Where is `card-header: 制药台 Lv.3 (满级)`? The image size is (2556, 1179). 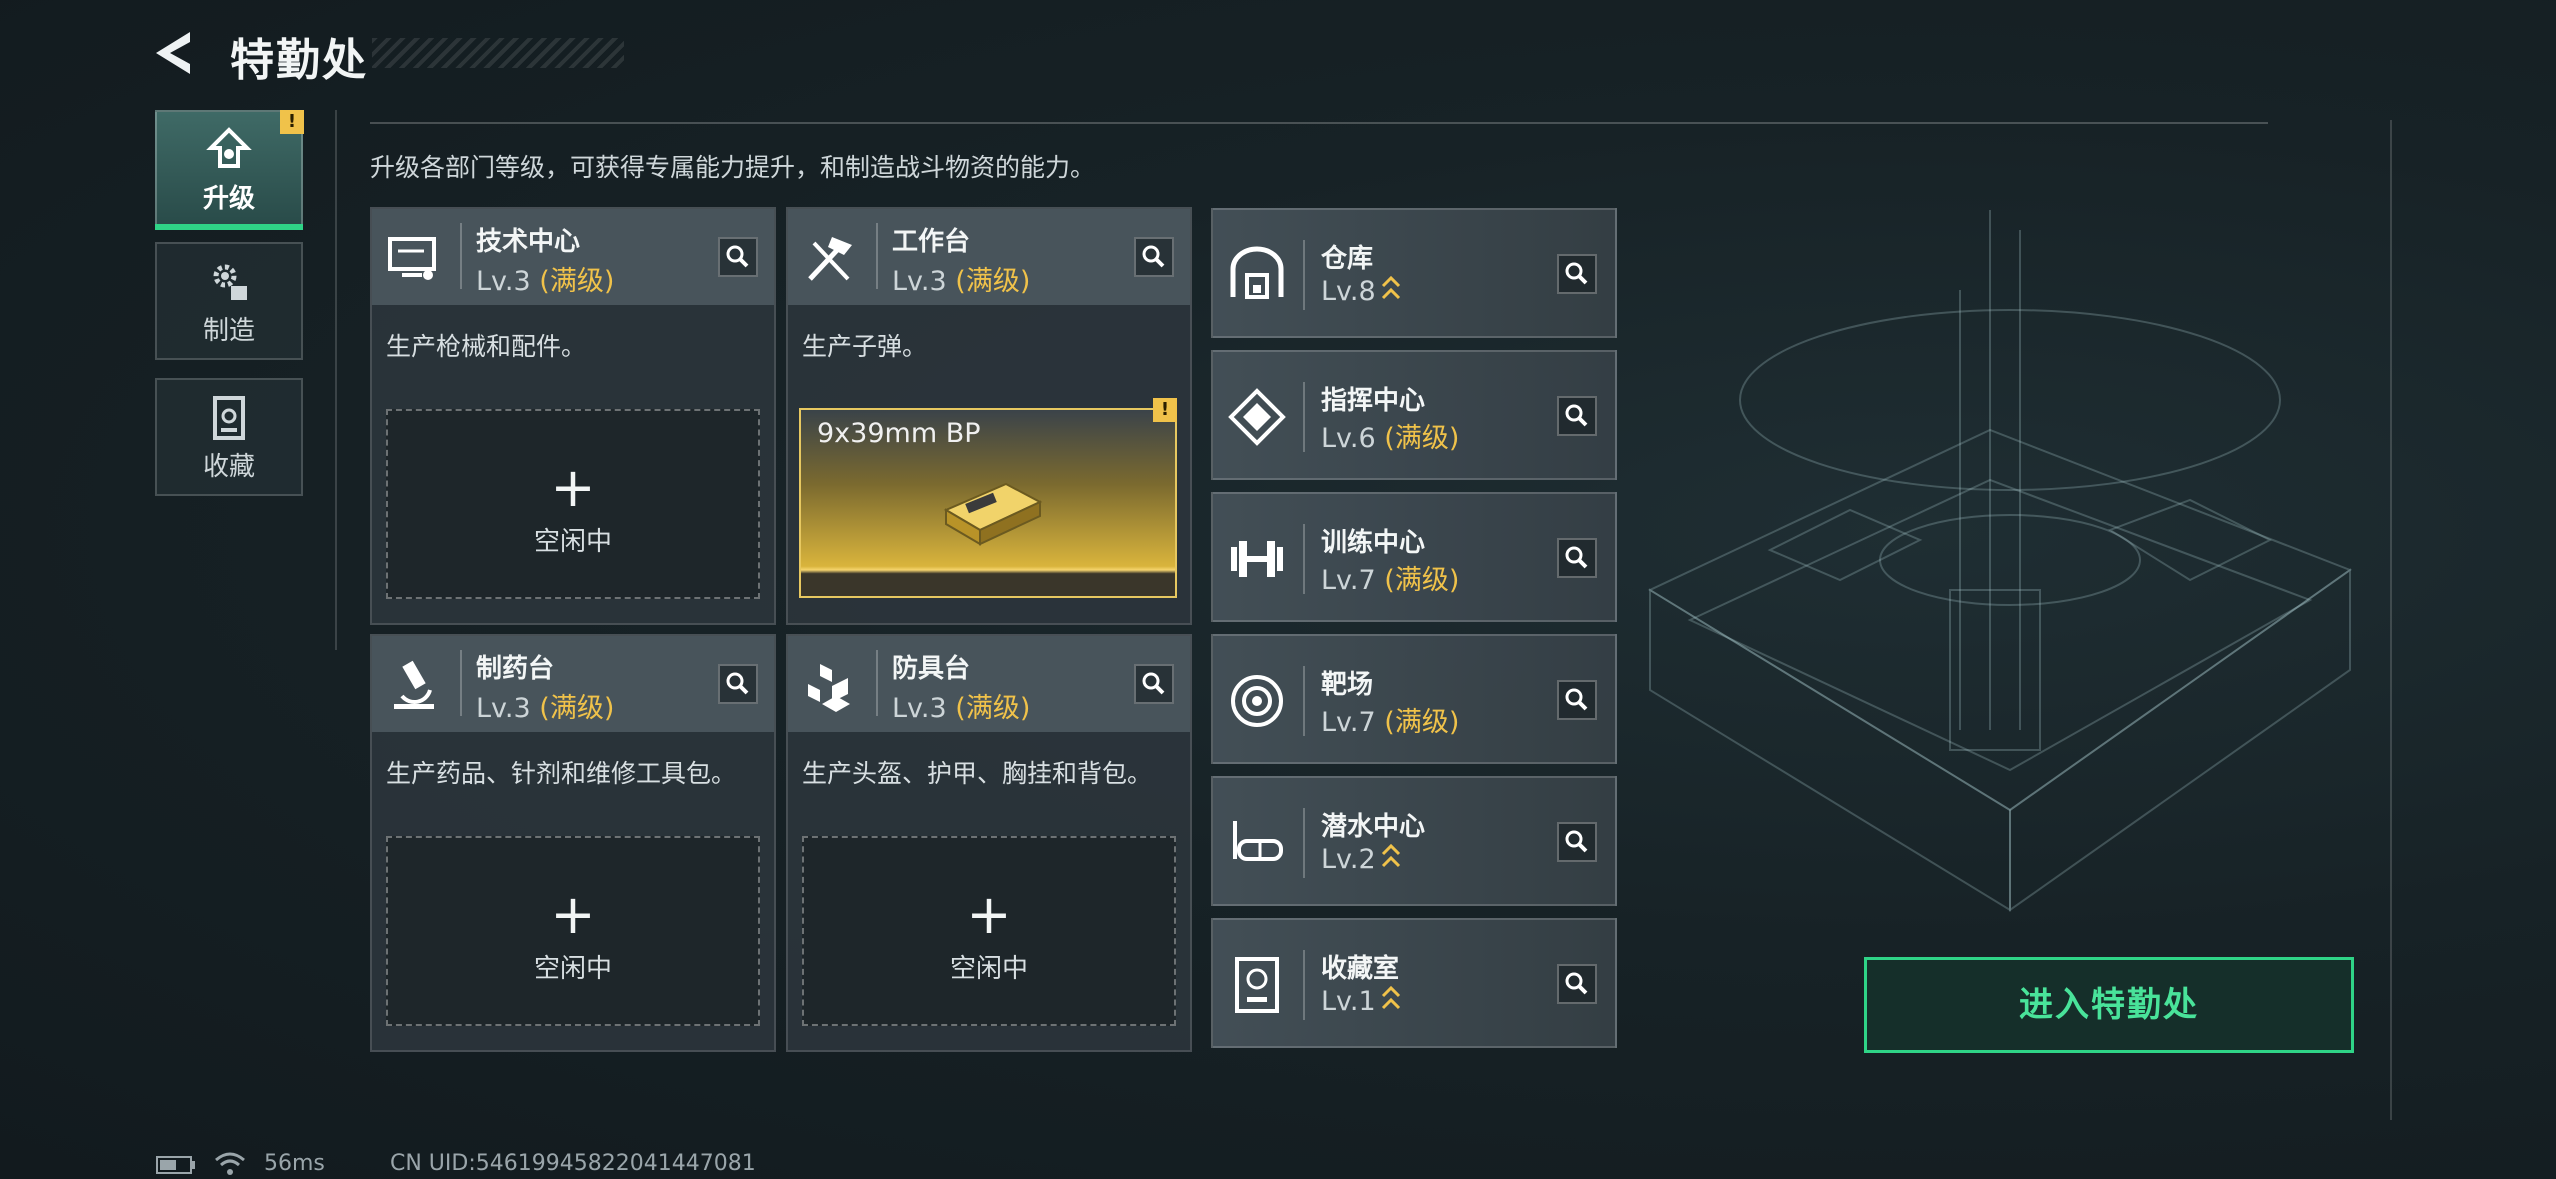 card-header: 制药台 Lv.3 (满级) is located at coordinates (573, 684).